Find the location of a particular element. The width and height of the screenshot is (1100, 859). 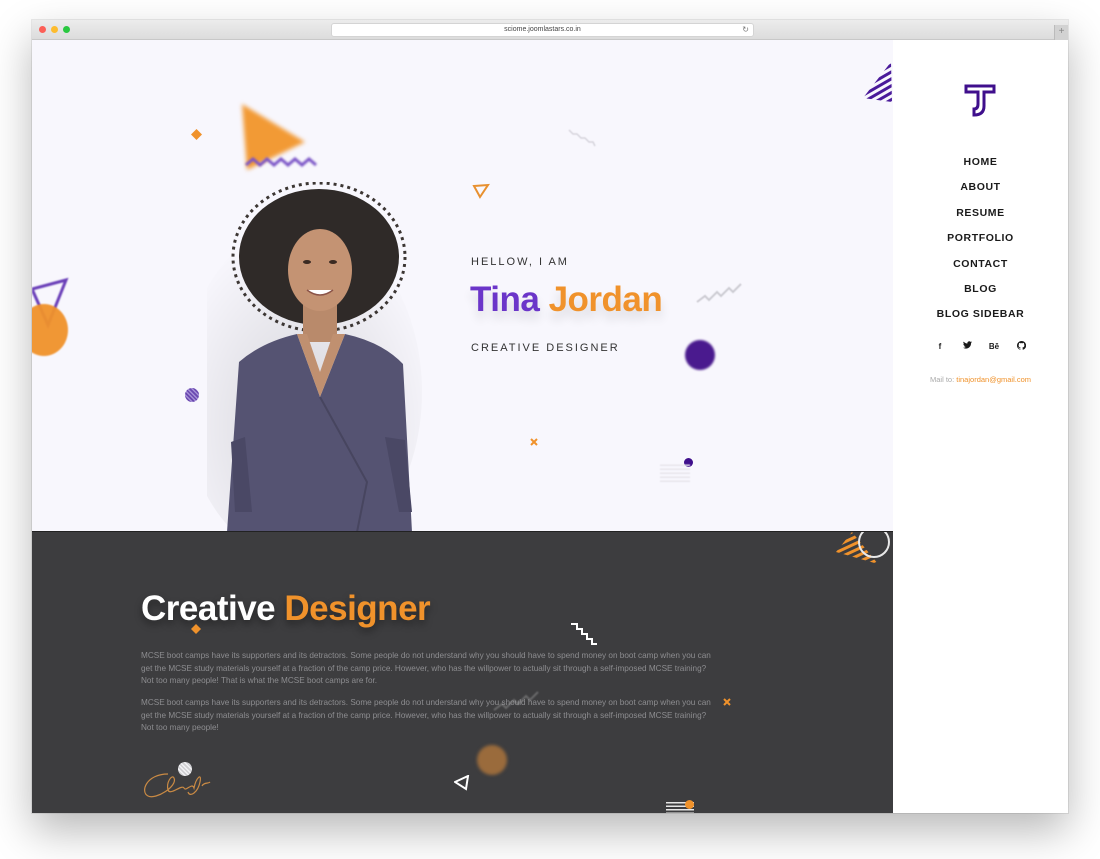

about-title: Creative Designer is located at coordinates (286, 609).